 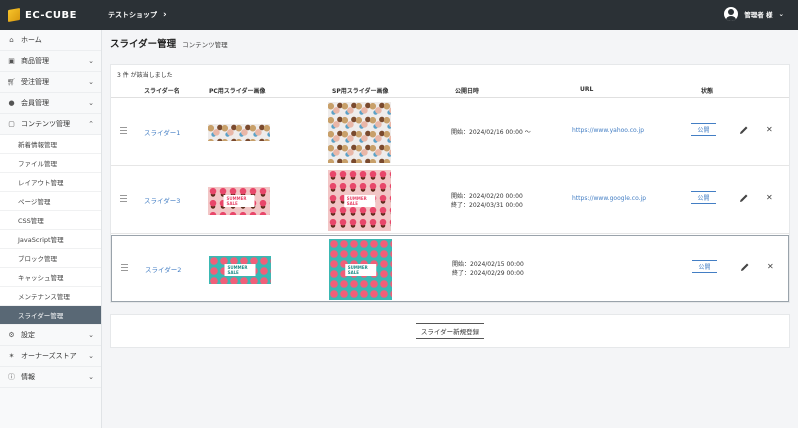 I want to click on brand-text: EC-CUBE, so click(x=51, y=15).